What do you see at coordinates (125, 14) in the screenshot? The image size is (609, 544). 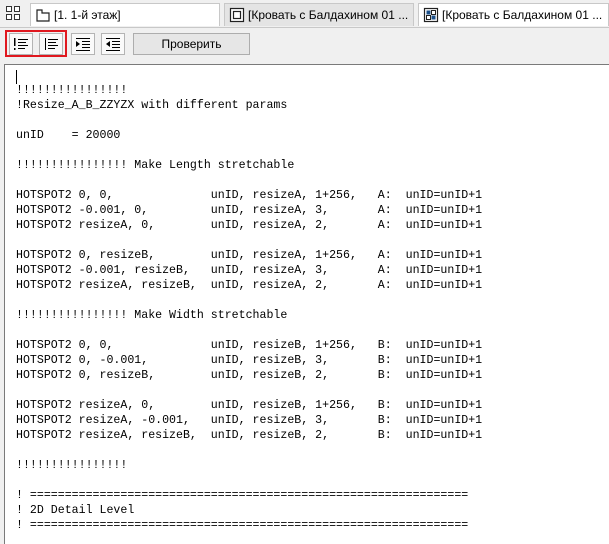 I see `tab-floor-plan: [1. 1-й этаж]` at bounding box center [125, 14].